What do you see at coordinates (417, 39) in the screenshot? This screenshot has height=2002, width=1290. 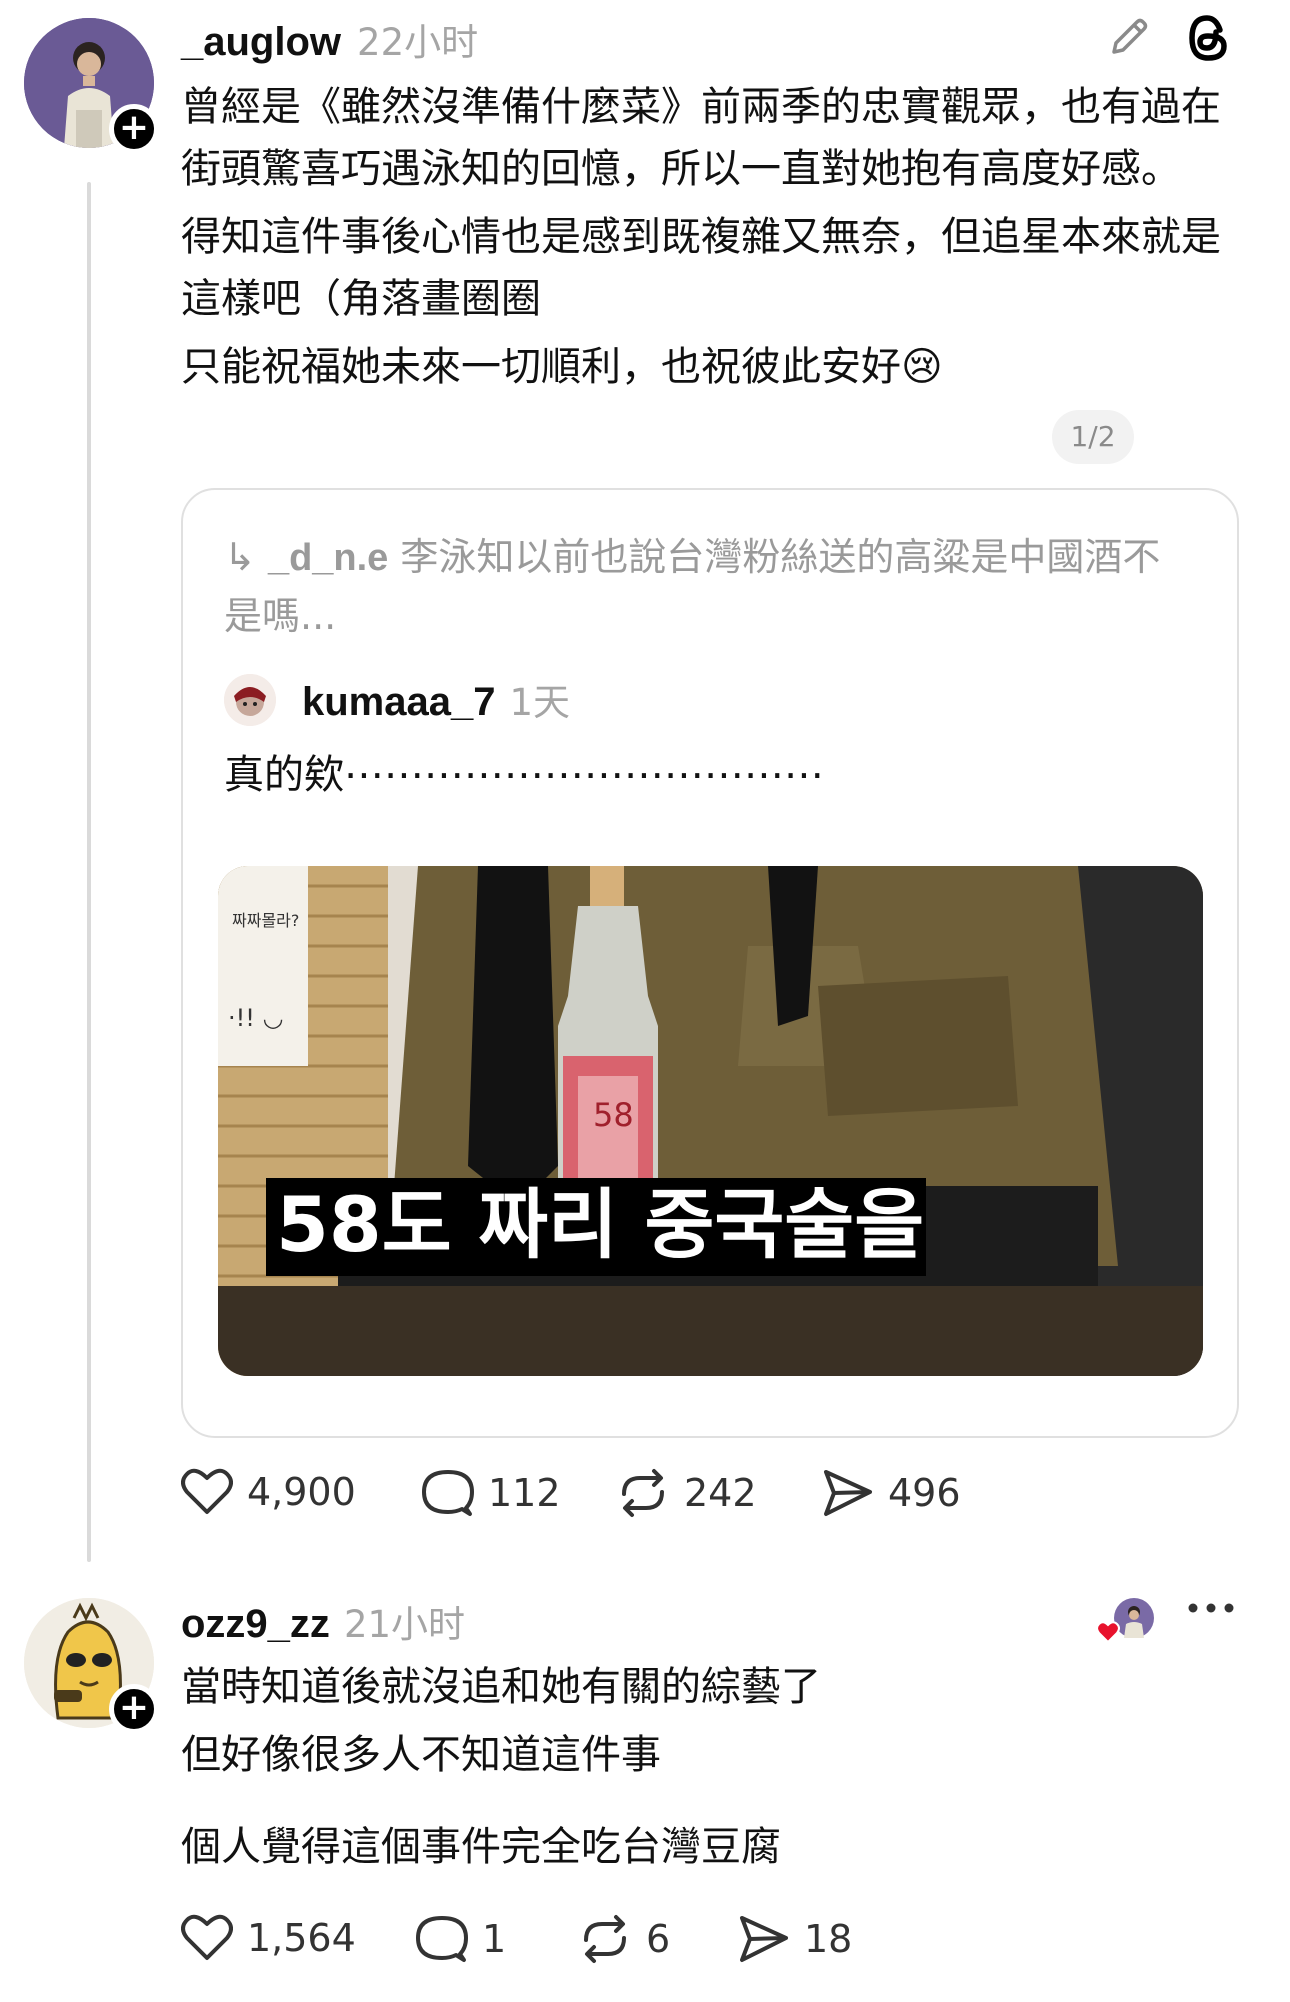 I see `timestamp: 22小时` at bounding box center [417, 39].